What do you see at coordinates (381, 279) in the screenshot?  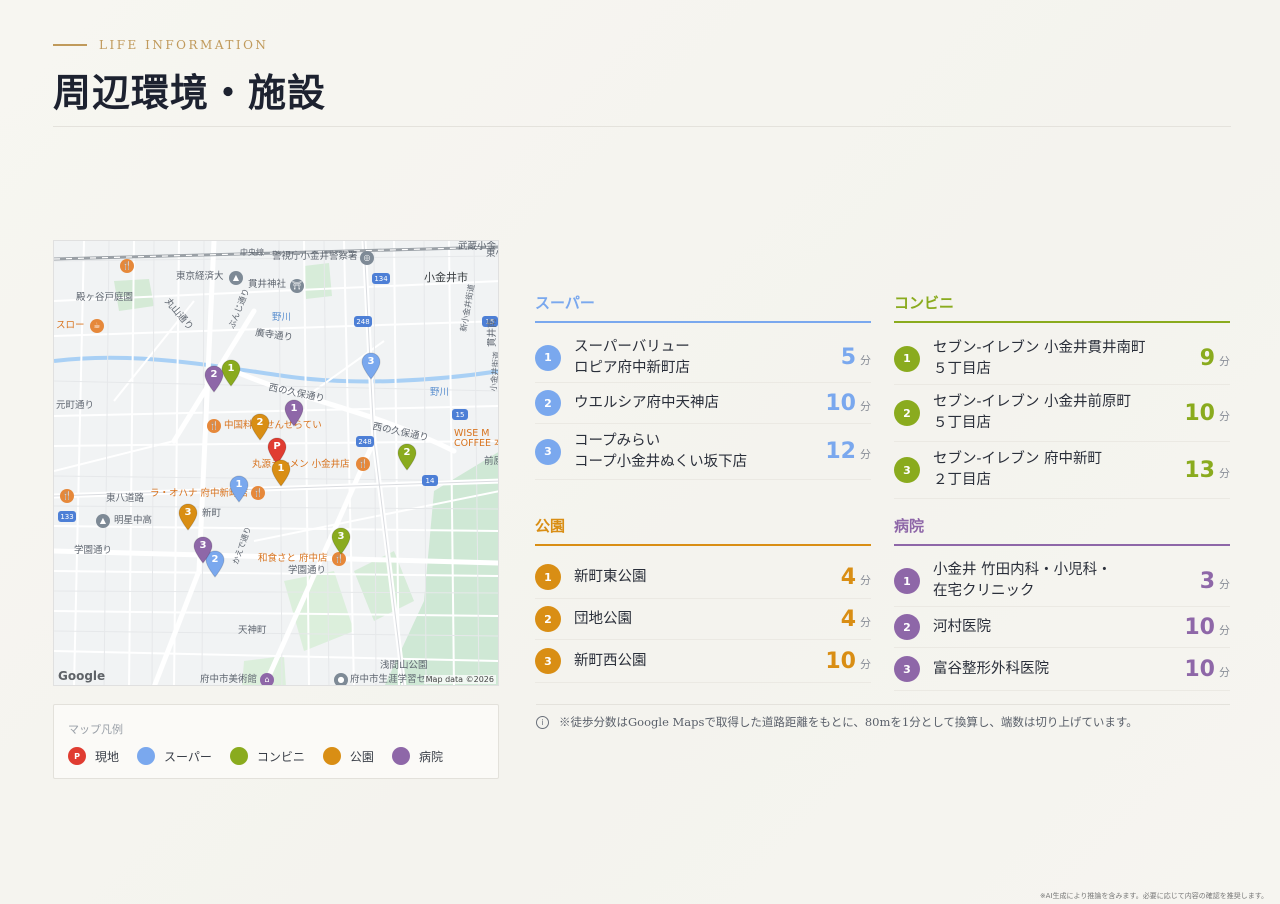 I see `svg-text: 134` at bounding box center [381, 279].